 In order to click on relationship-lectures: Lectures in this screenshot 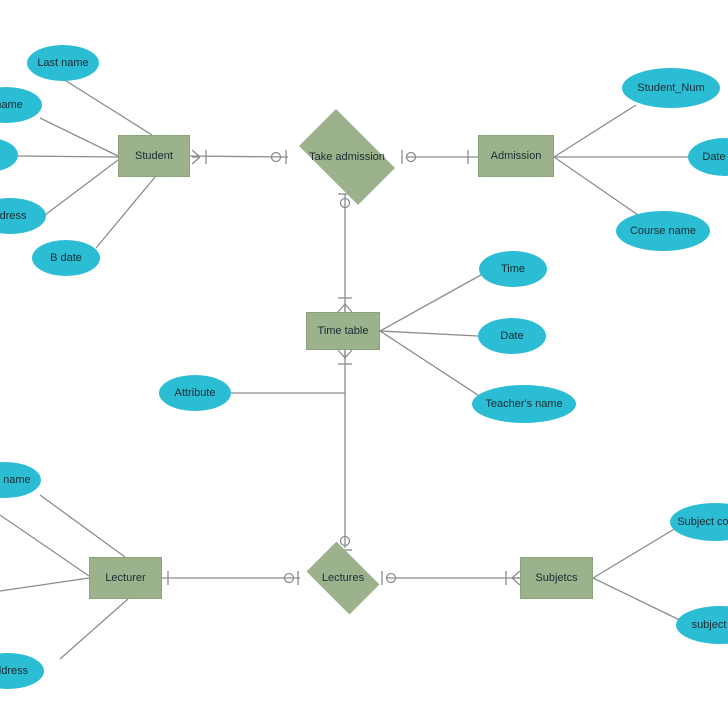, I will do `click(343, 578)`.